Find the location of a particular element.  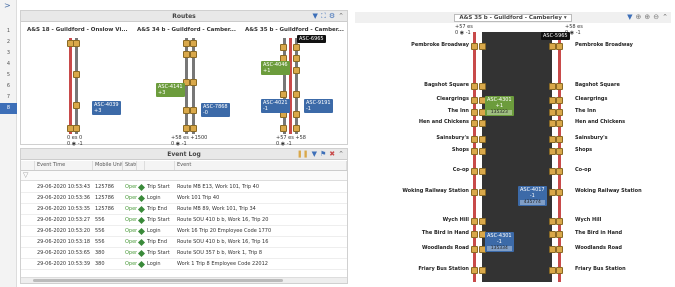

column-header: Mobile Unit ID is located at coordinates (108, 165).